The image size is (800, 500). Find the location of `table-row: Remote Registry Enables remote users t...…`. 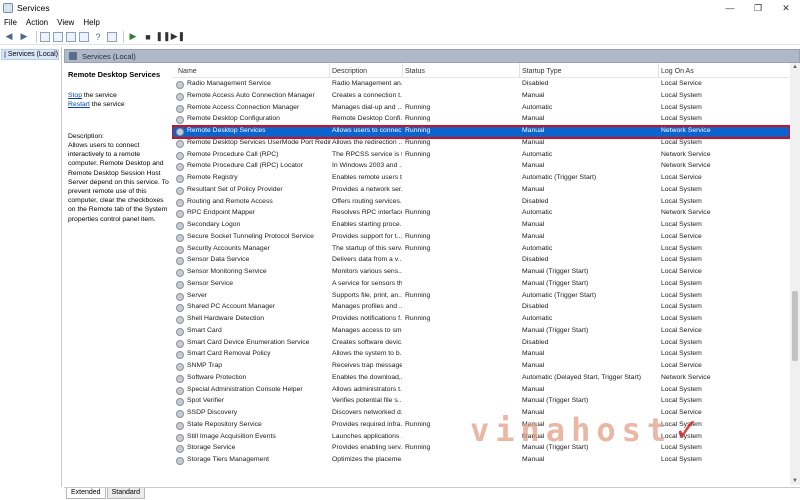

table-row: Remote Registry Enables remote users t...… is located at coordinates (481, 179).